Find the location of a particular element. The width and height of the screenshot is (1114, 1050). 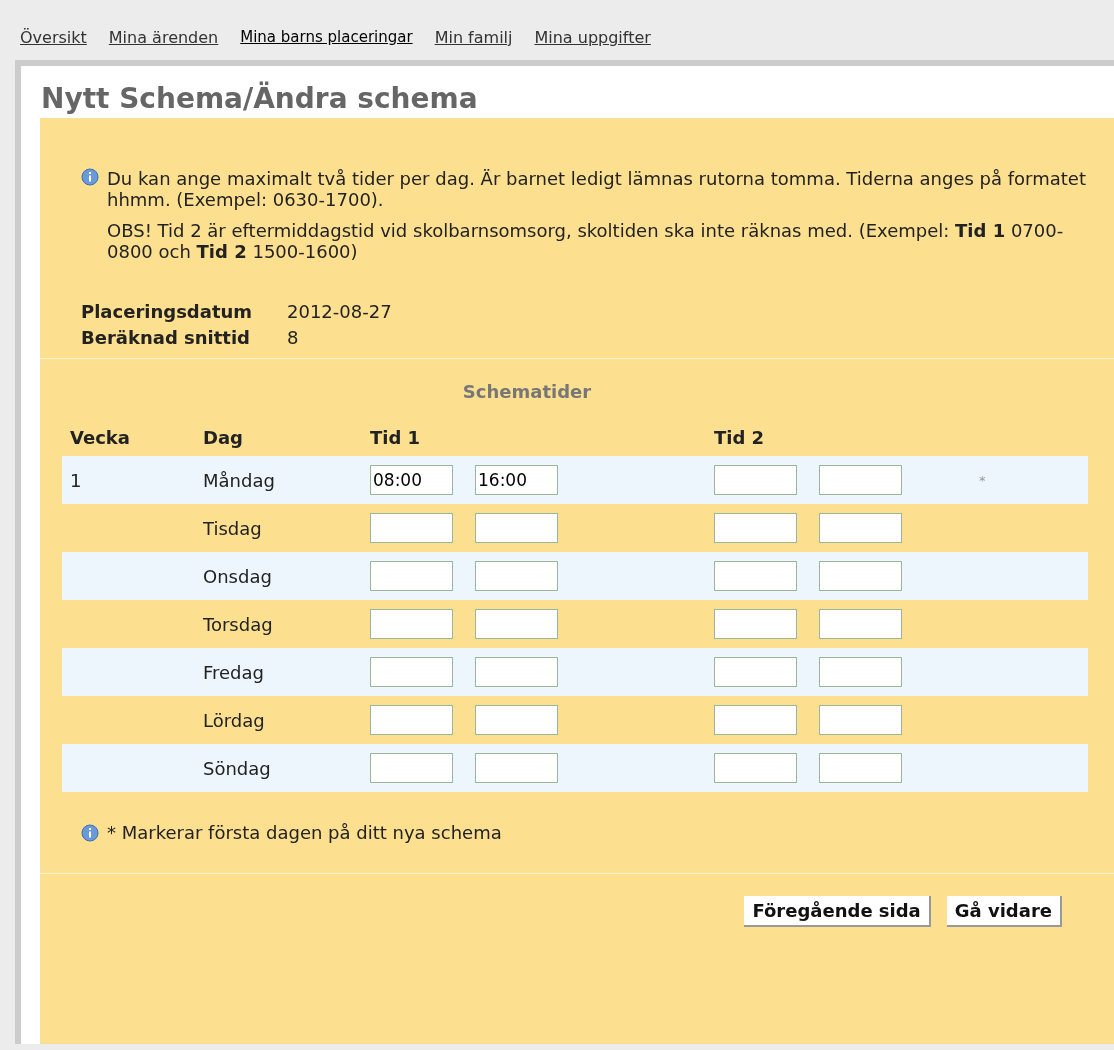

column-header: Dag is located at coordinates (223, 437).